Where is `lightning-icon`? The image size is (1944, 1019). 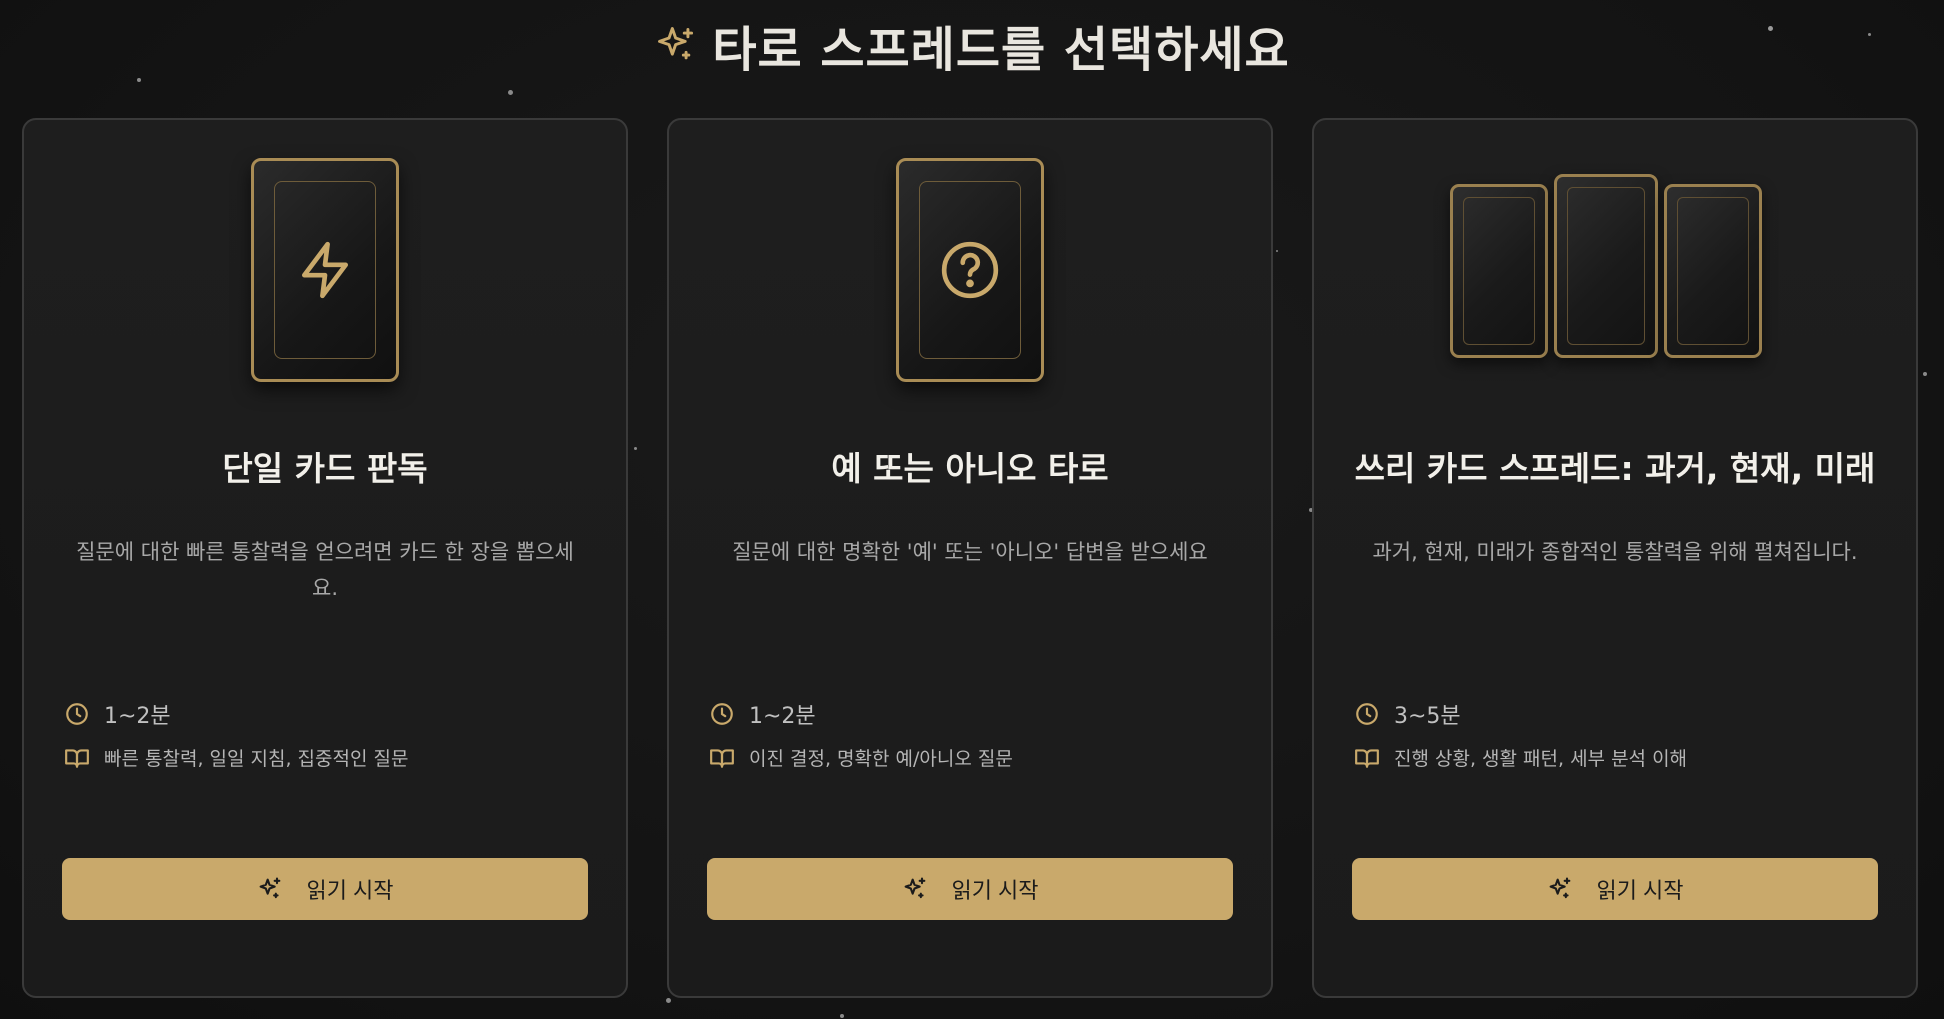
lightning-icon is located at coordinates (325, 270).